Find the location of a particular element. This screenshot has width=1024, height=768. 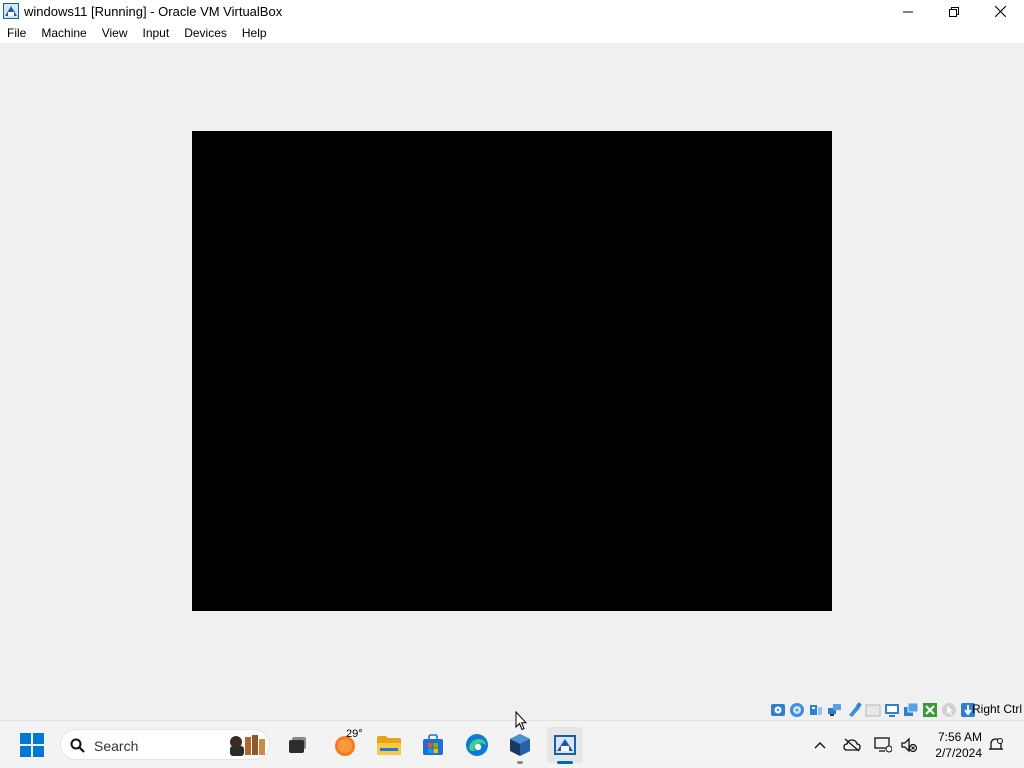

clock: 7:56 AM 2/7/2024 is located at coordinates (958, 745).